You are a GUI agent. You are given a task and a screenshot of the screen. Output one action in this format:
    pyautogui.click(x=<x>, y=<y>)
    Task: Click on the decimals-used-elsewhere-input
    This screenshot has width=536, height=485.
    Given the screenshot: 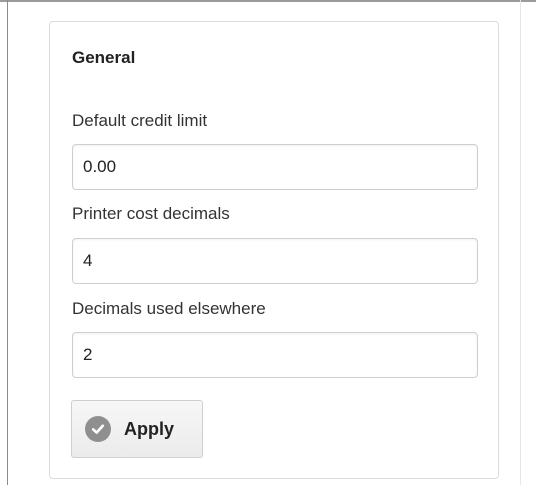 What is the action you would take?
    pyautogui.click(x=275, y=355)
    